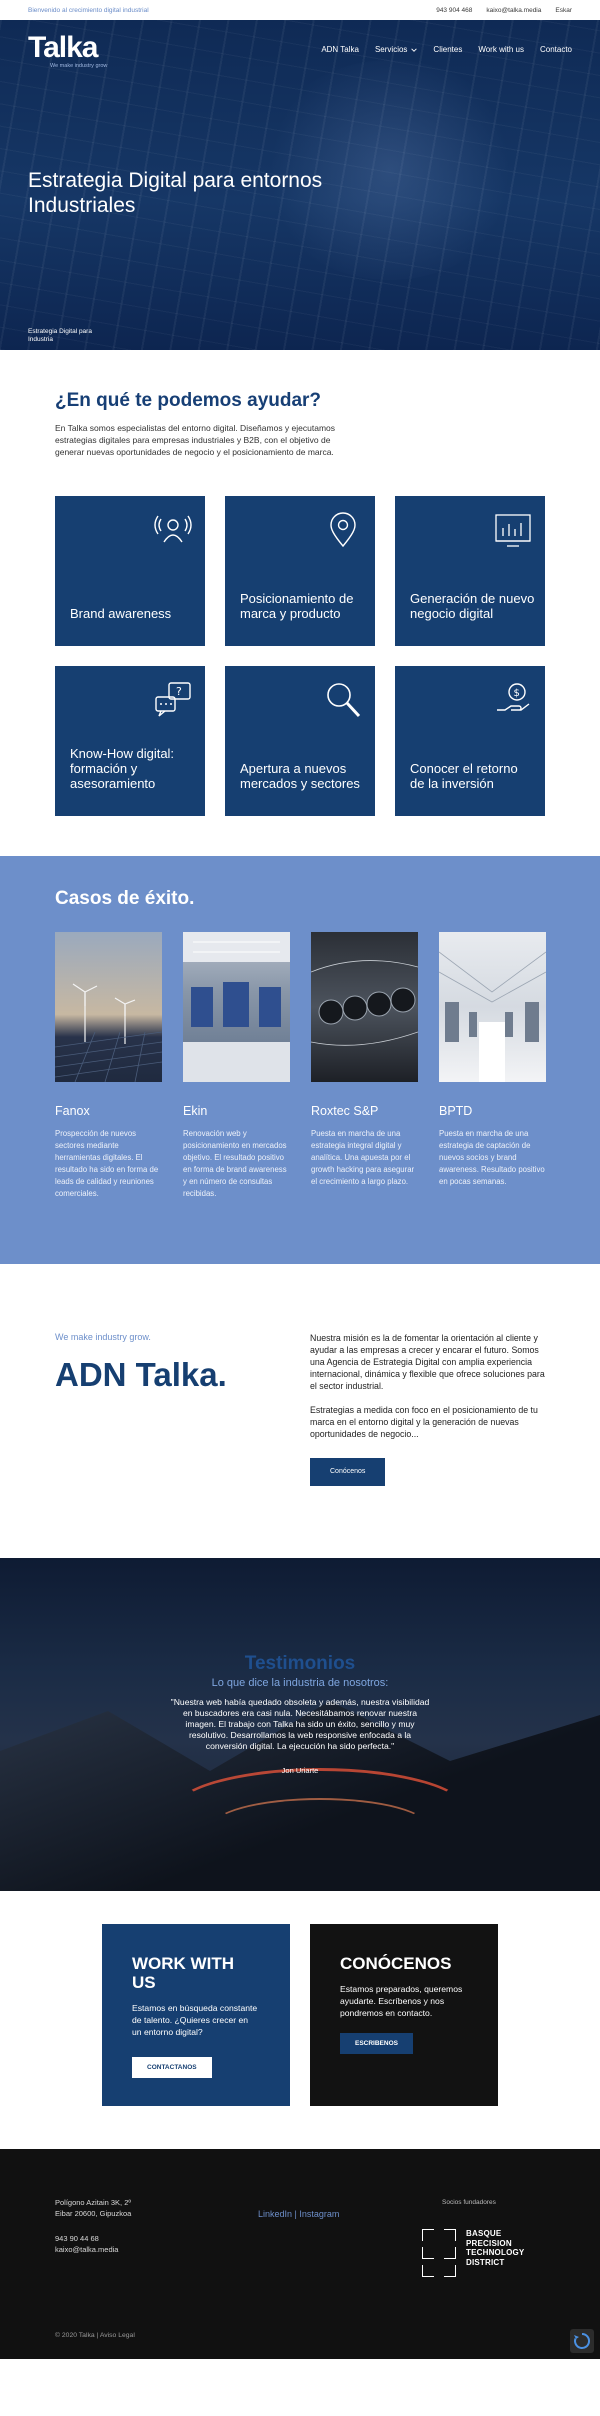  What do you see at coordinates (489, 2243) in the screenshot?
I see `bptd-line: PRECISION` at bounding box center [489, 2243].